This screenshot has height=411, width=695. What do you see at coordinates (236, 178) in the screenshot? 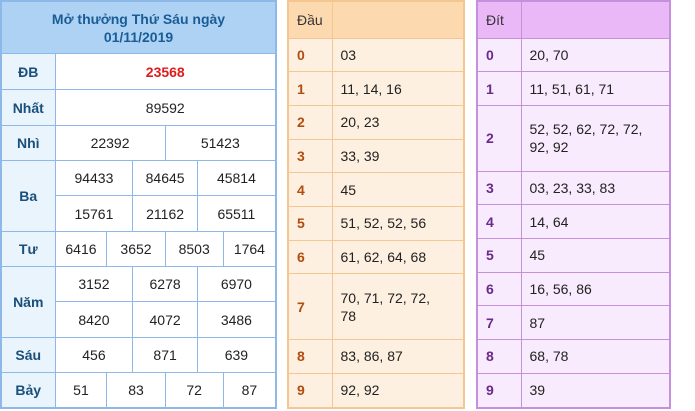
I see `prize-value: 45814` at bounding box center [236, 178].